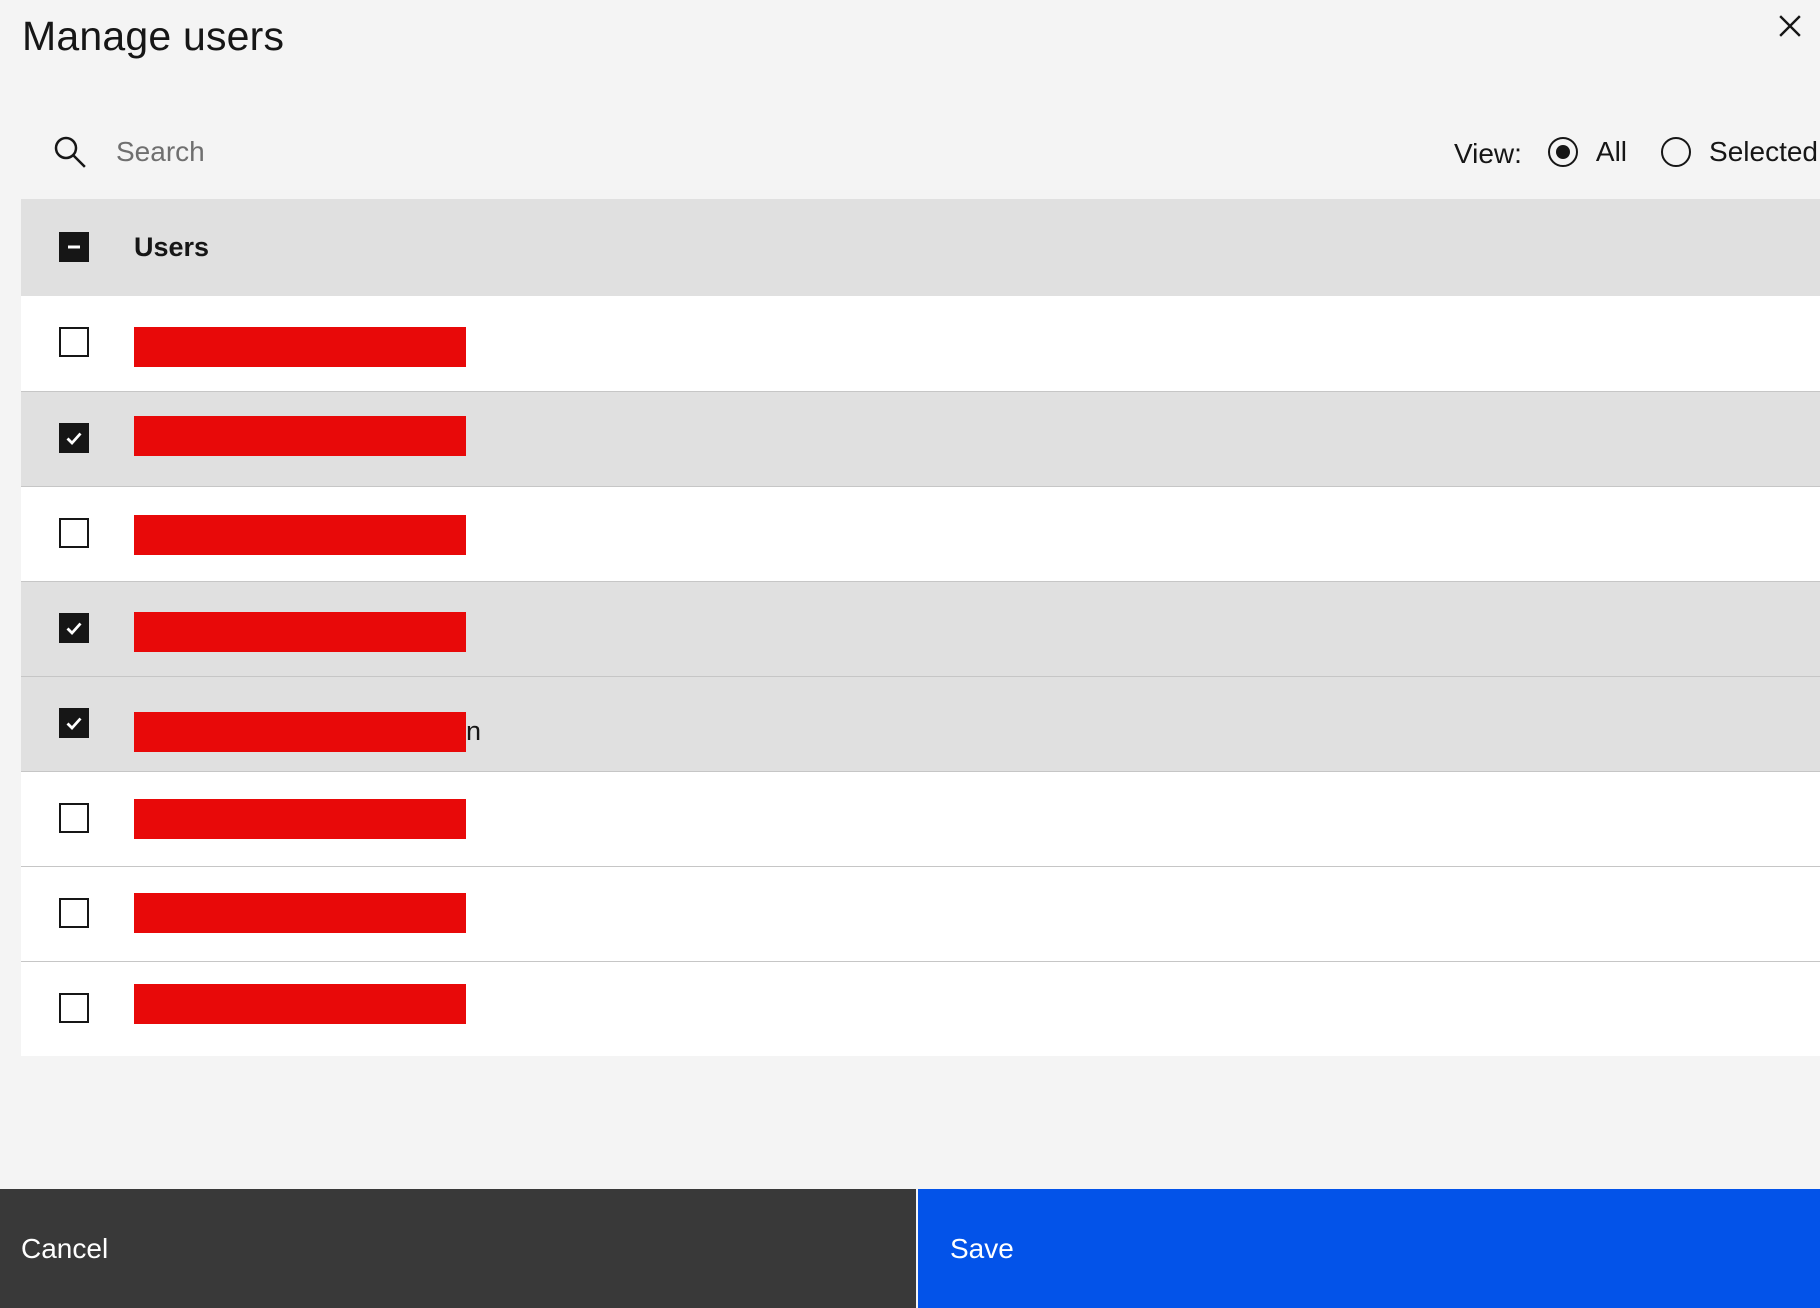 The height and width of the screenshot is (1308, 1820). What do you see at coordinates (566, 152) in the screenshot?
I see `search-input` at bounding box center [566, 152].